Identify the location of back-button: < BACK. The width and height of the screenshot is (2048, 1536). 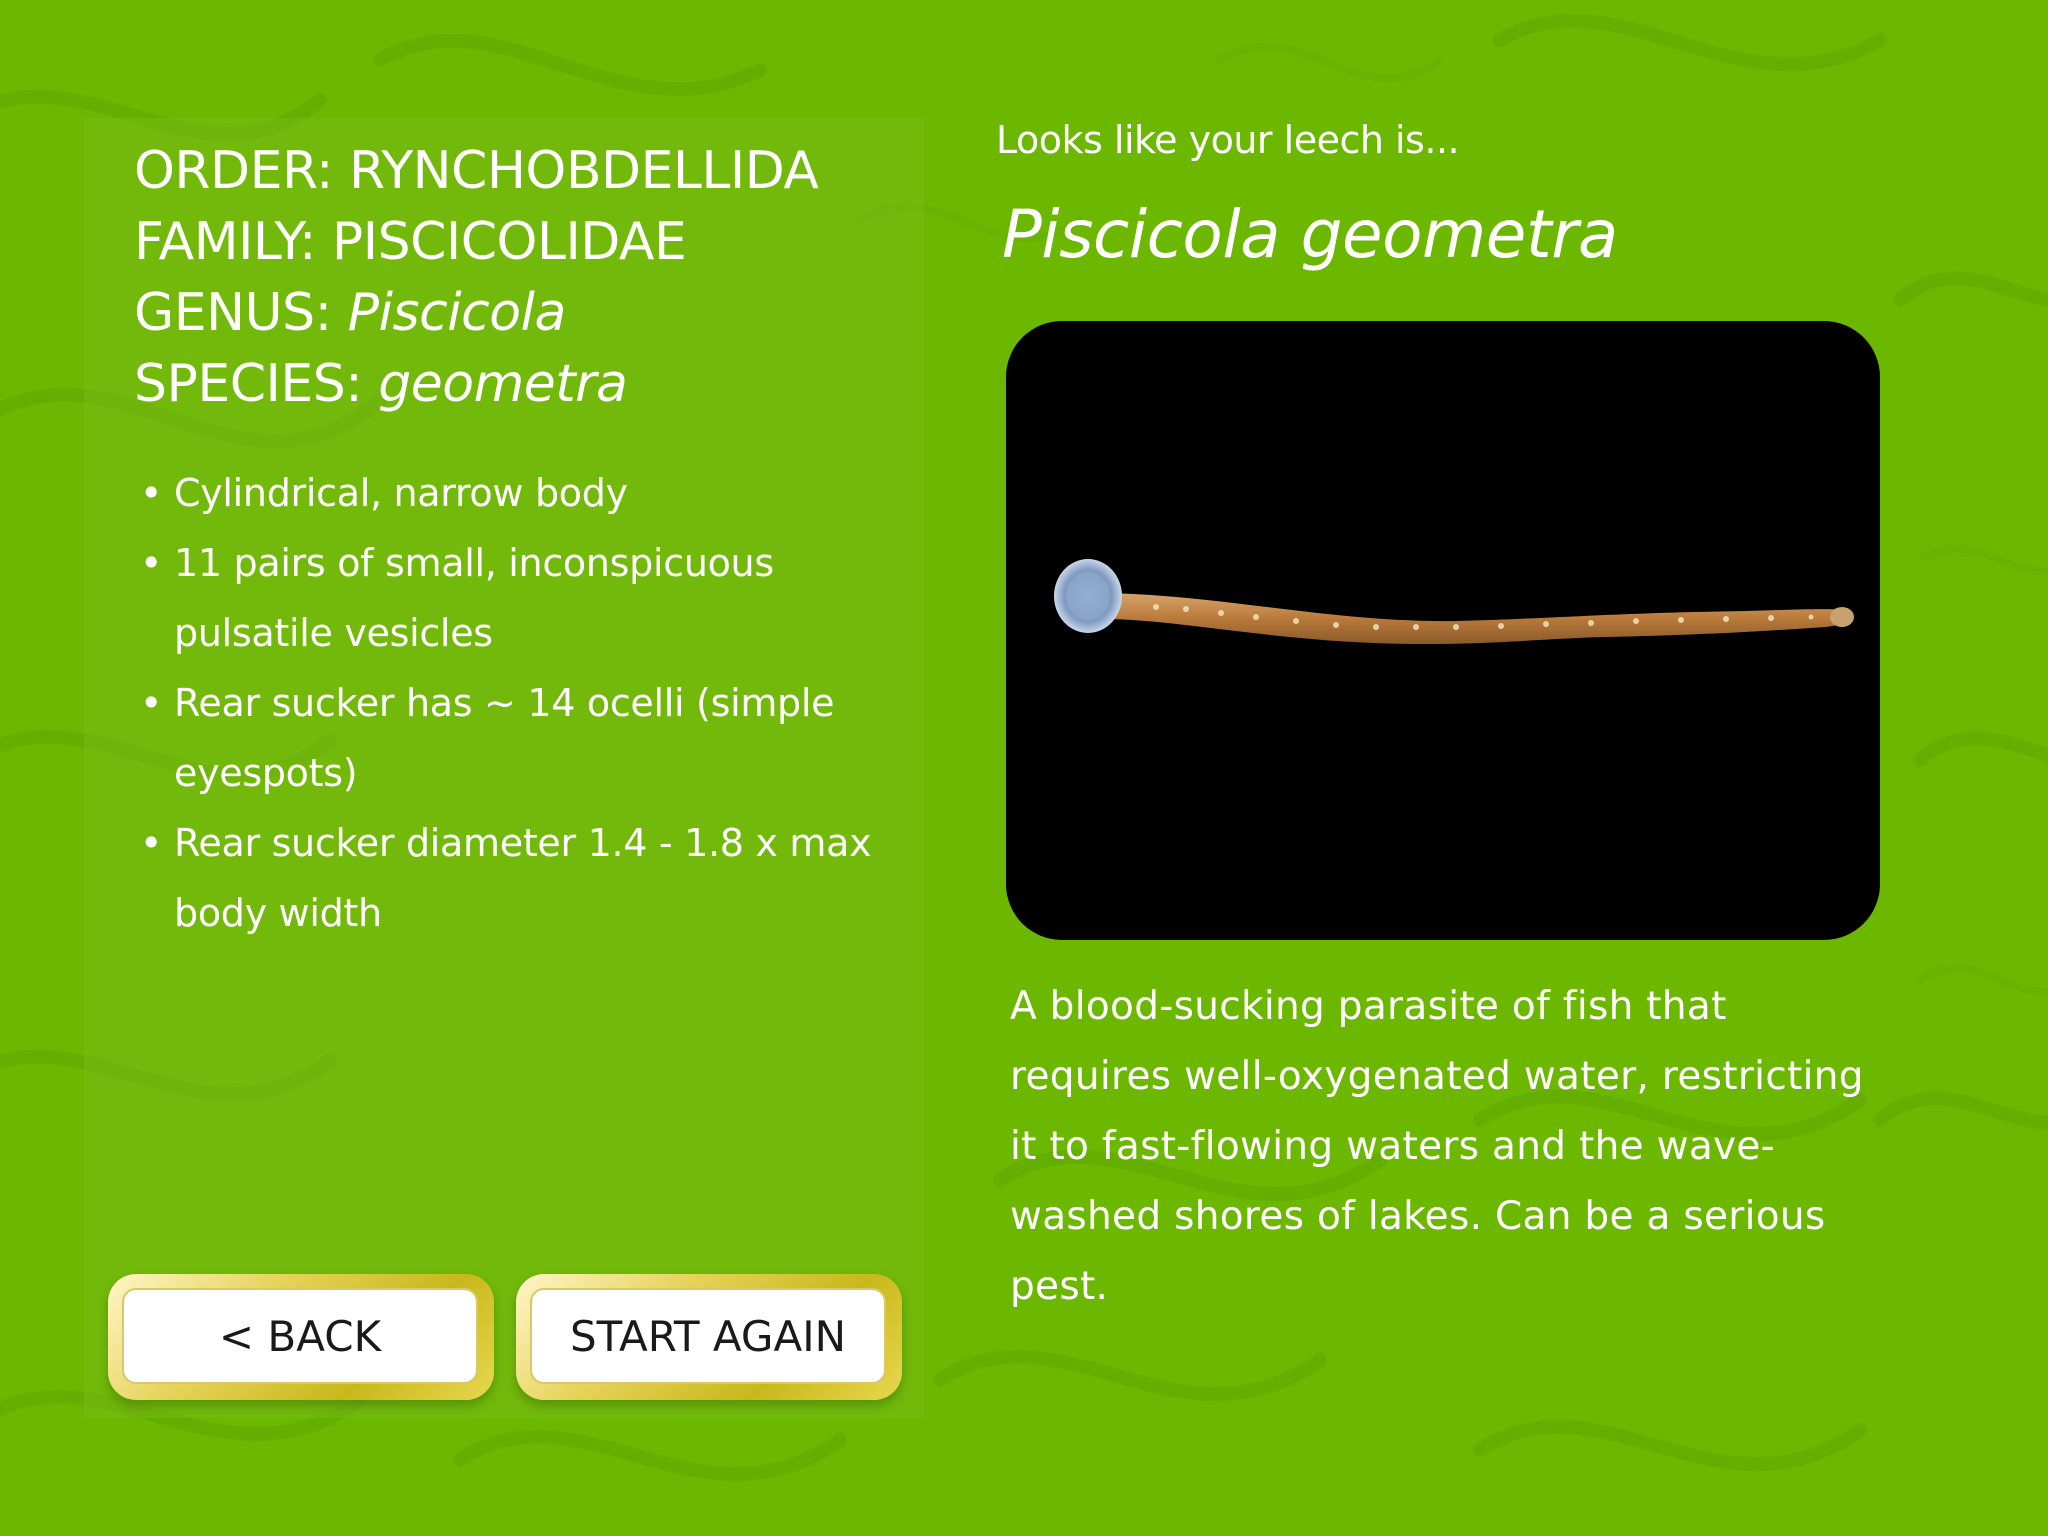
(301, 1337).